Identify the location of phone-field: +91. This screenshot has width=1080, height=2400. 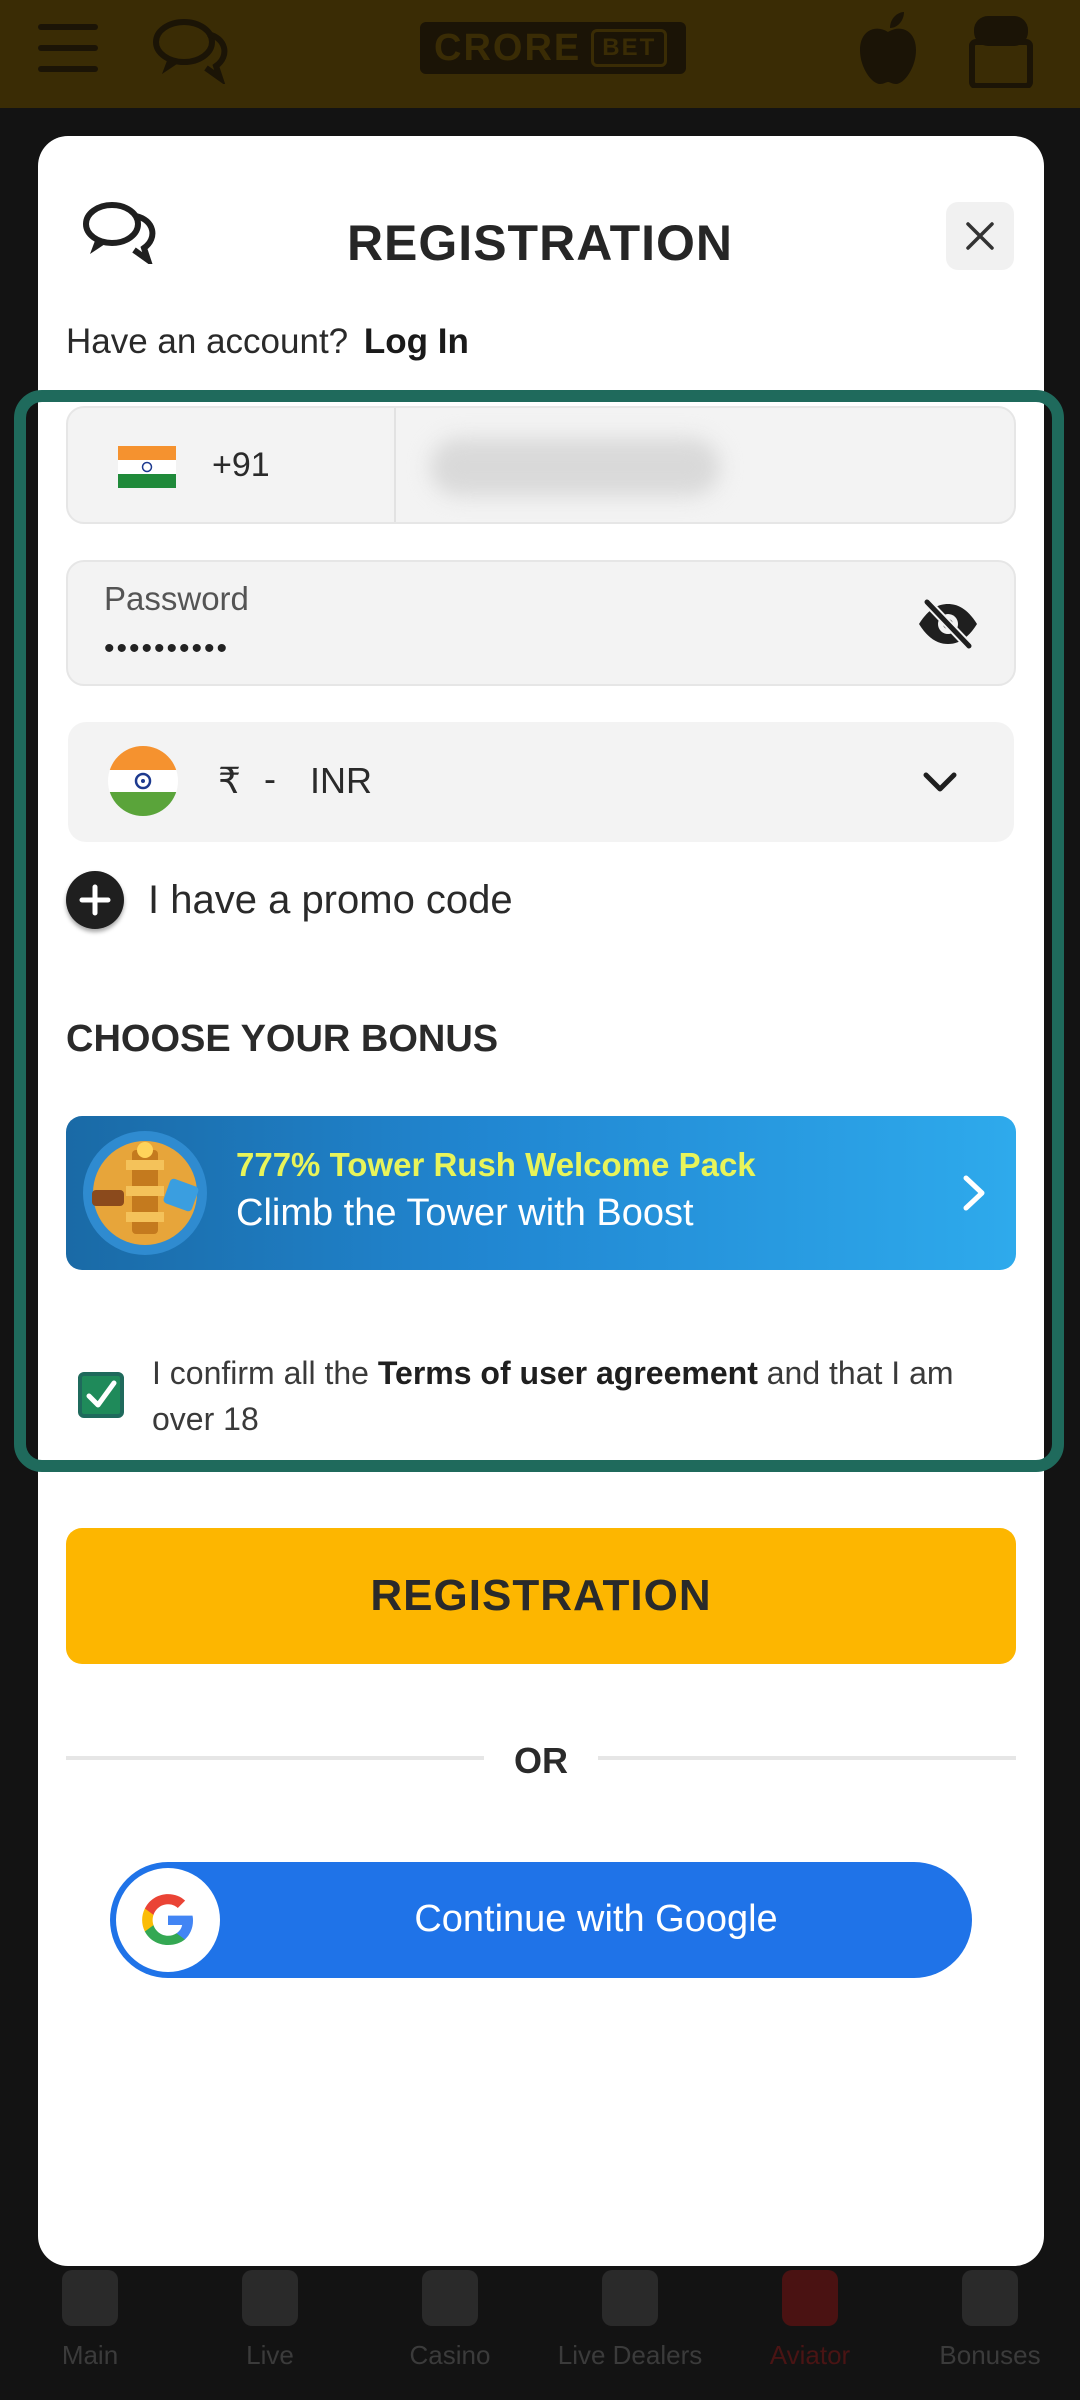
(541, 465).